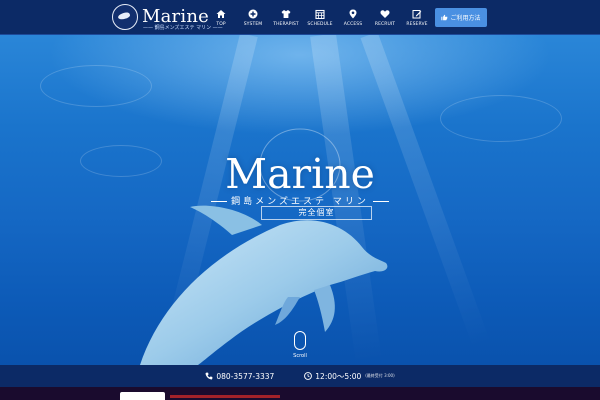 The height and width of the screenshot is (400, 600). Describe the element at coordinates (385, 14) in the screenshot. I see `heart-icon` at that location.